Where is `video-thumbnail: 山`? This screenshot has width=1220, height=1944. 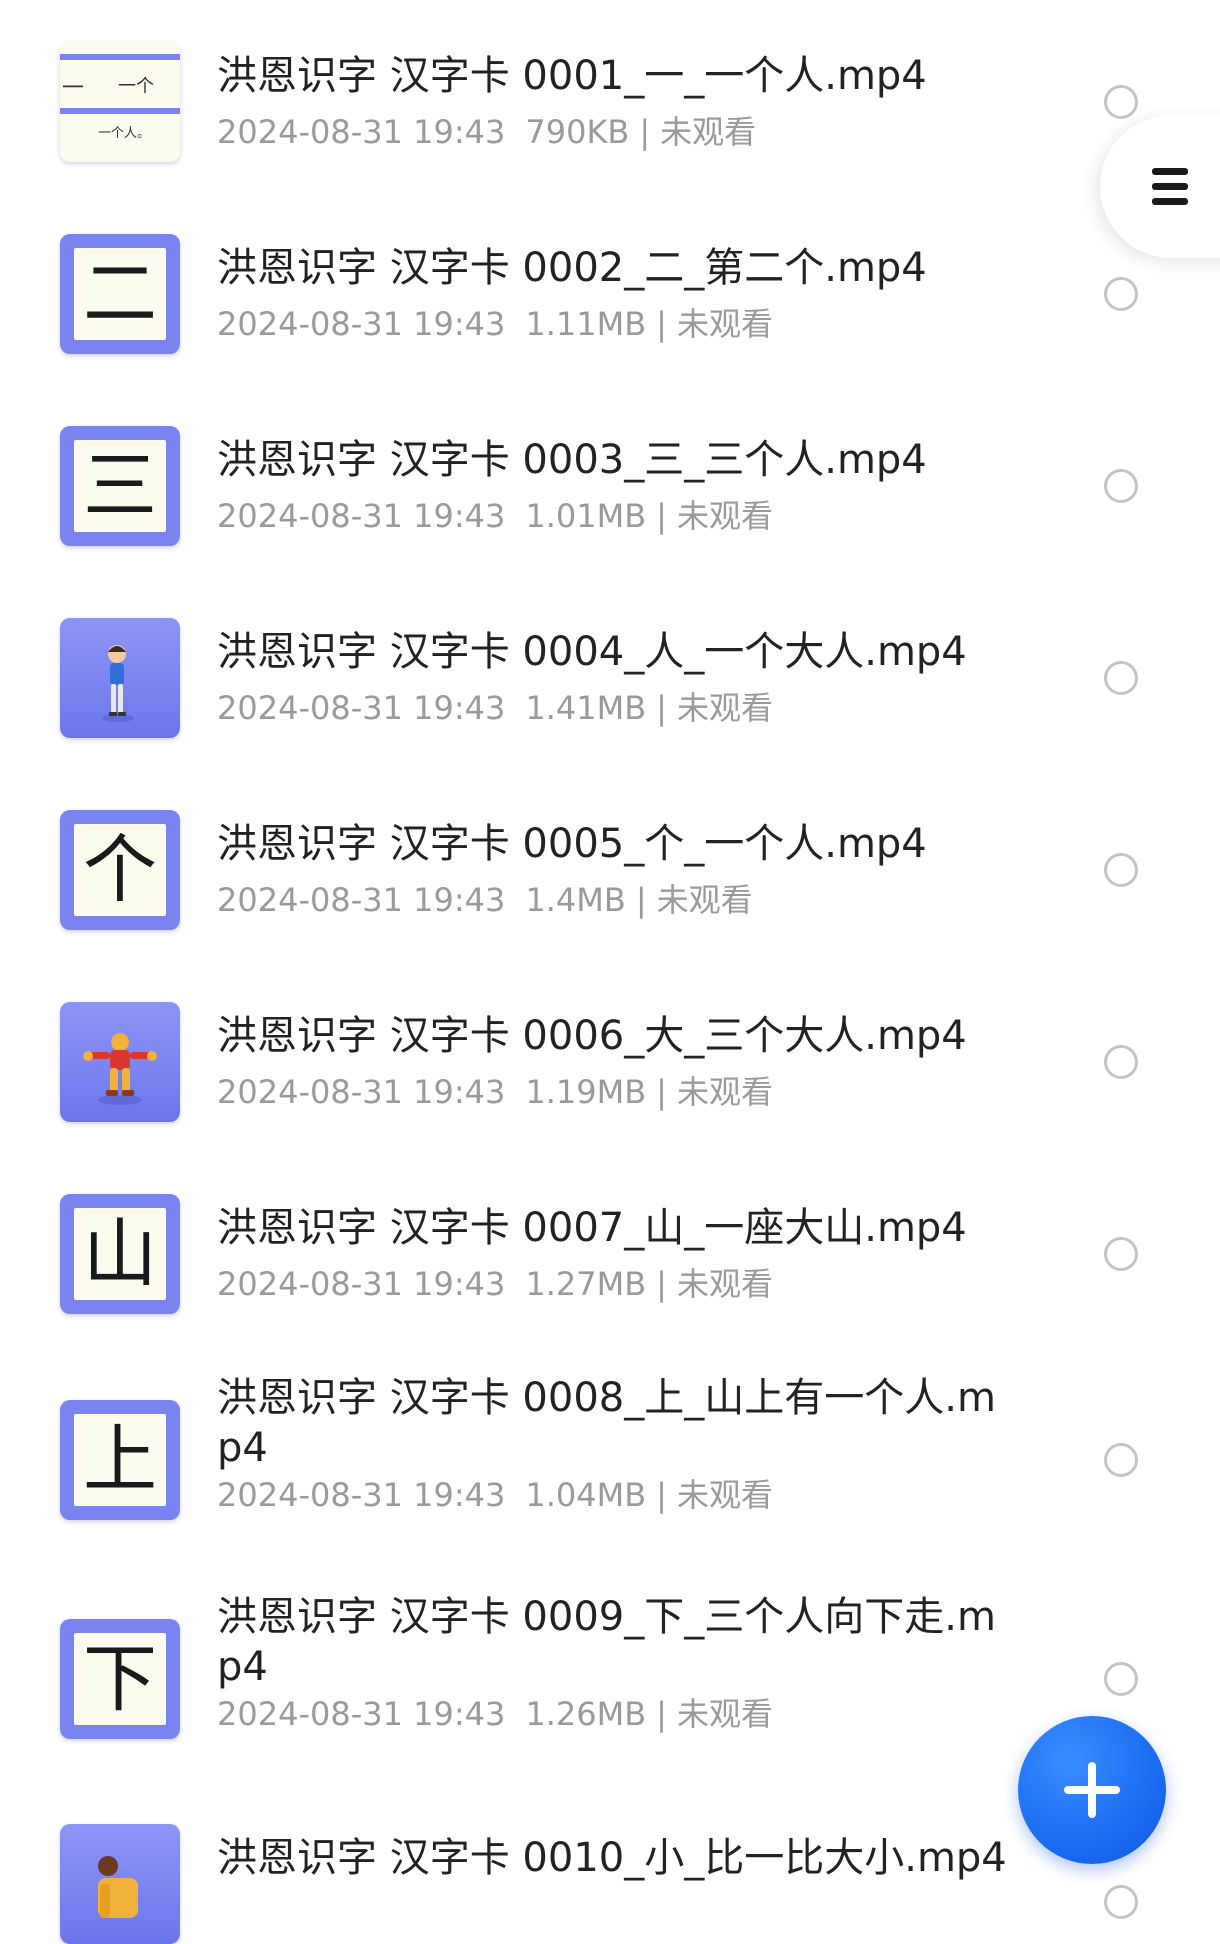 video-thumbnail: 山 is located at coordinates (120, 1254).